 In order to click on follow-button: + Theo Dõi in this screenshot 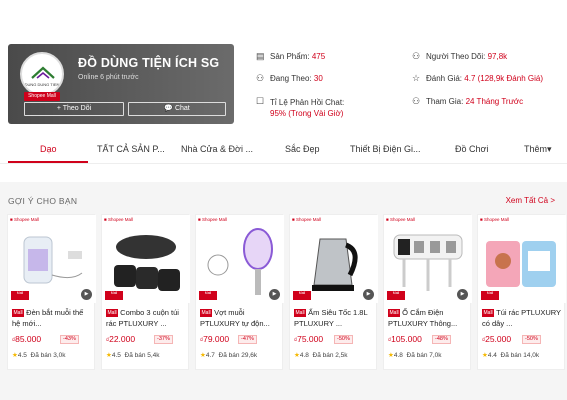, I will do `click(74, 109)`.